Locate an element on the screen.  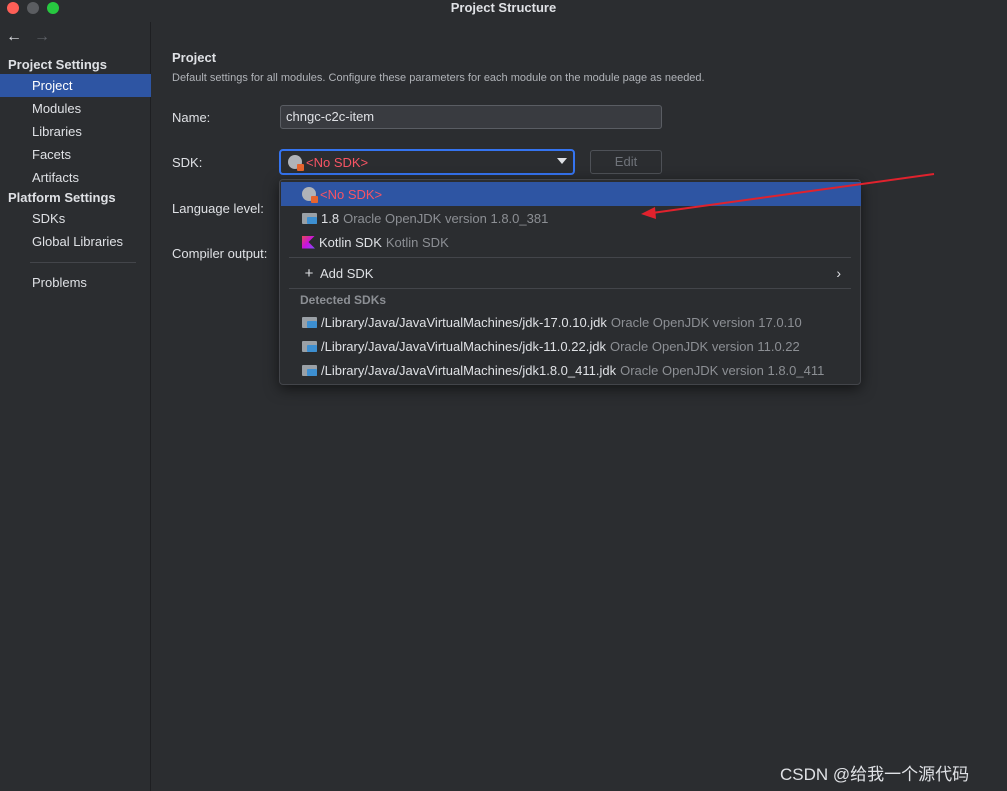
sdk-option-hint: Oracle OpenJDK version 11.0.22 is located at coordinates (704, 346).